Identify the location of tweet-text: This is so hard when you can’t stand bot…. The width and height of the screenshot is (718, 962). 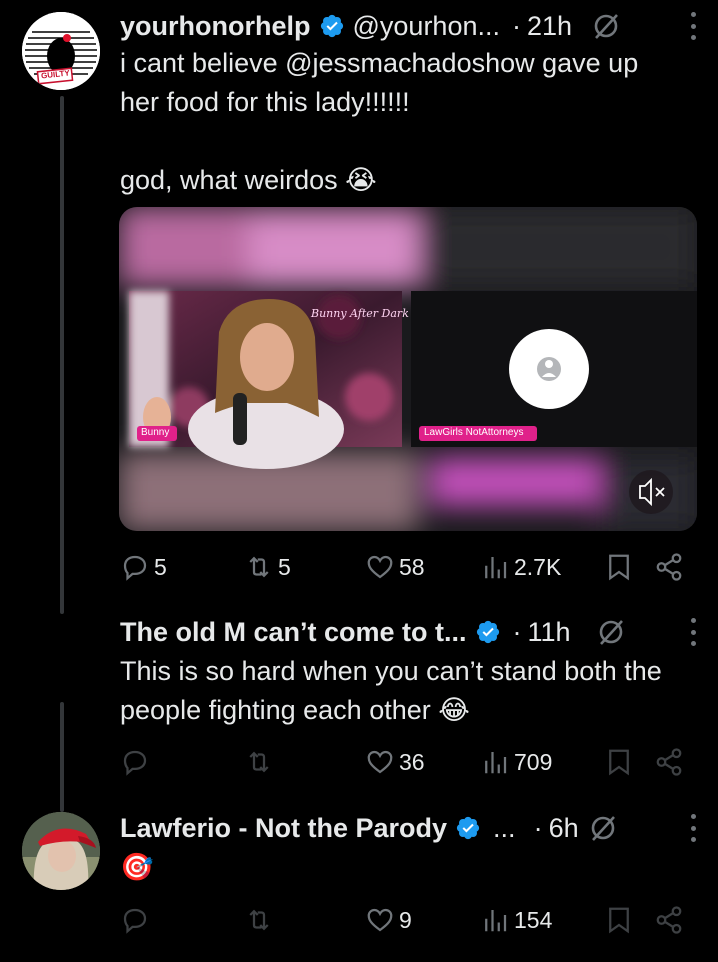
(391, 690).